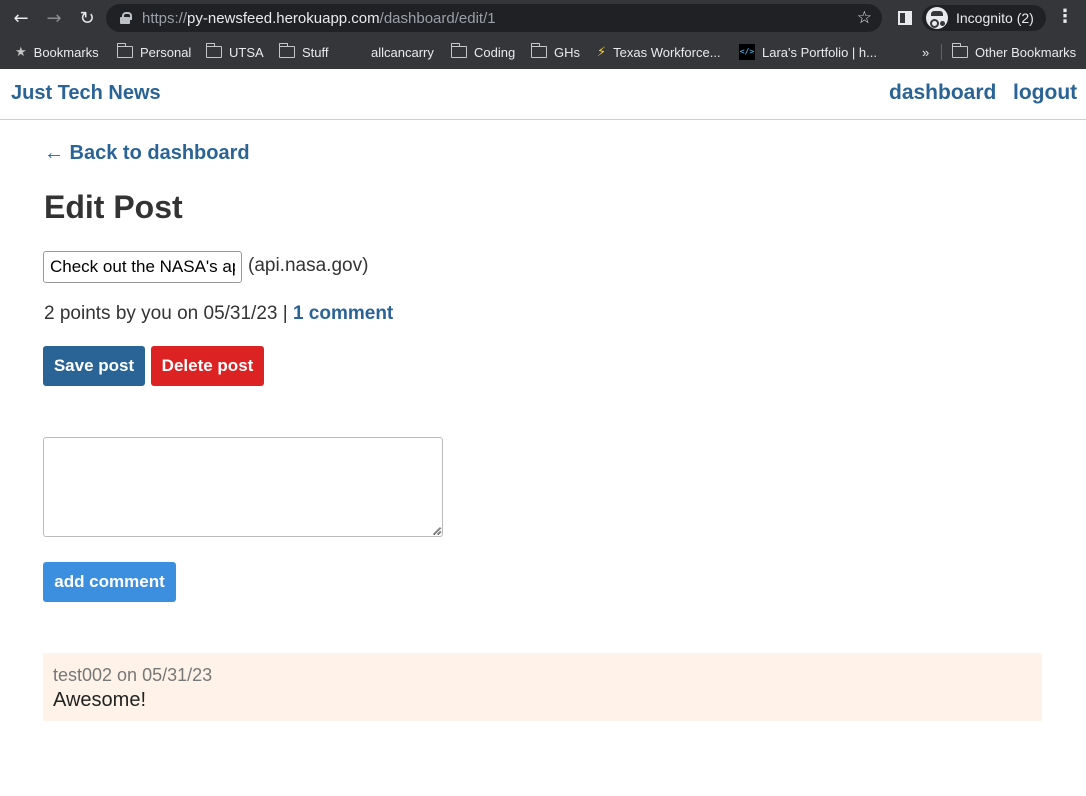 The width and height of the screenshot is (1086, 796). Describe the element at coordinates (1065, 17) in the screenshot. I see `browser-menu-icon: ⋮` at that location.